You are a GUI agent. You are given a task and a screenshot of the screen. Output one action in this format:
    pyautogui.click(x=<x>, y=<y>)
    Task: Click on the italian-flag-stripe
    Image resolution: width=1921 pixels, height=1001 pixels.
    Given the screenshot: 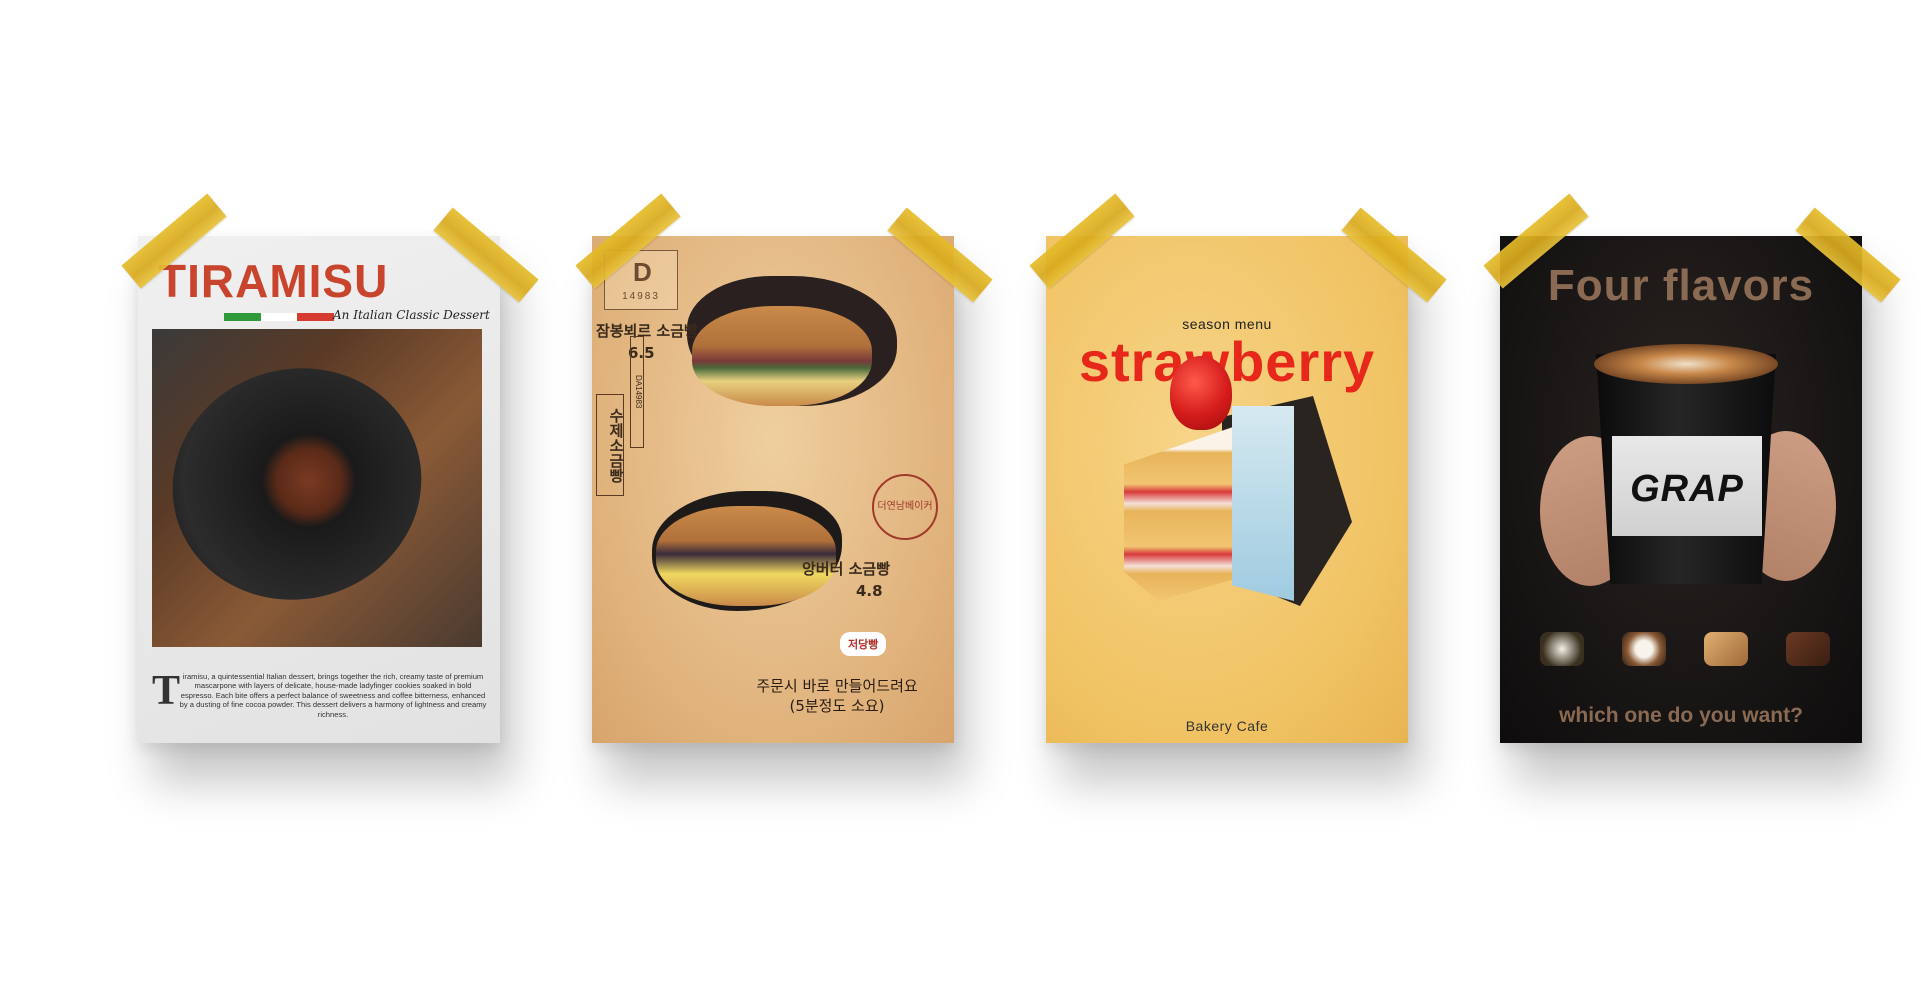 What is the action you would take?
    pyautogui.click(x=279, y=317)
    